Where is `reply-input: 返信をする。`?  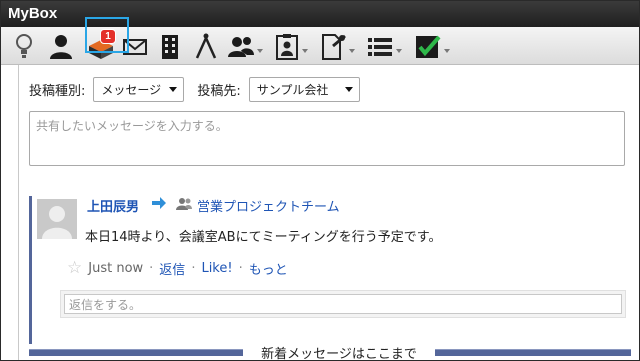
reply-input: 返信をする。 is located at coordinates (343, 304).